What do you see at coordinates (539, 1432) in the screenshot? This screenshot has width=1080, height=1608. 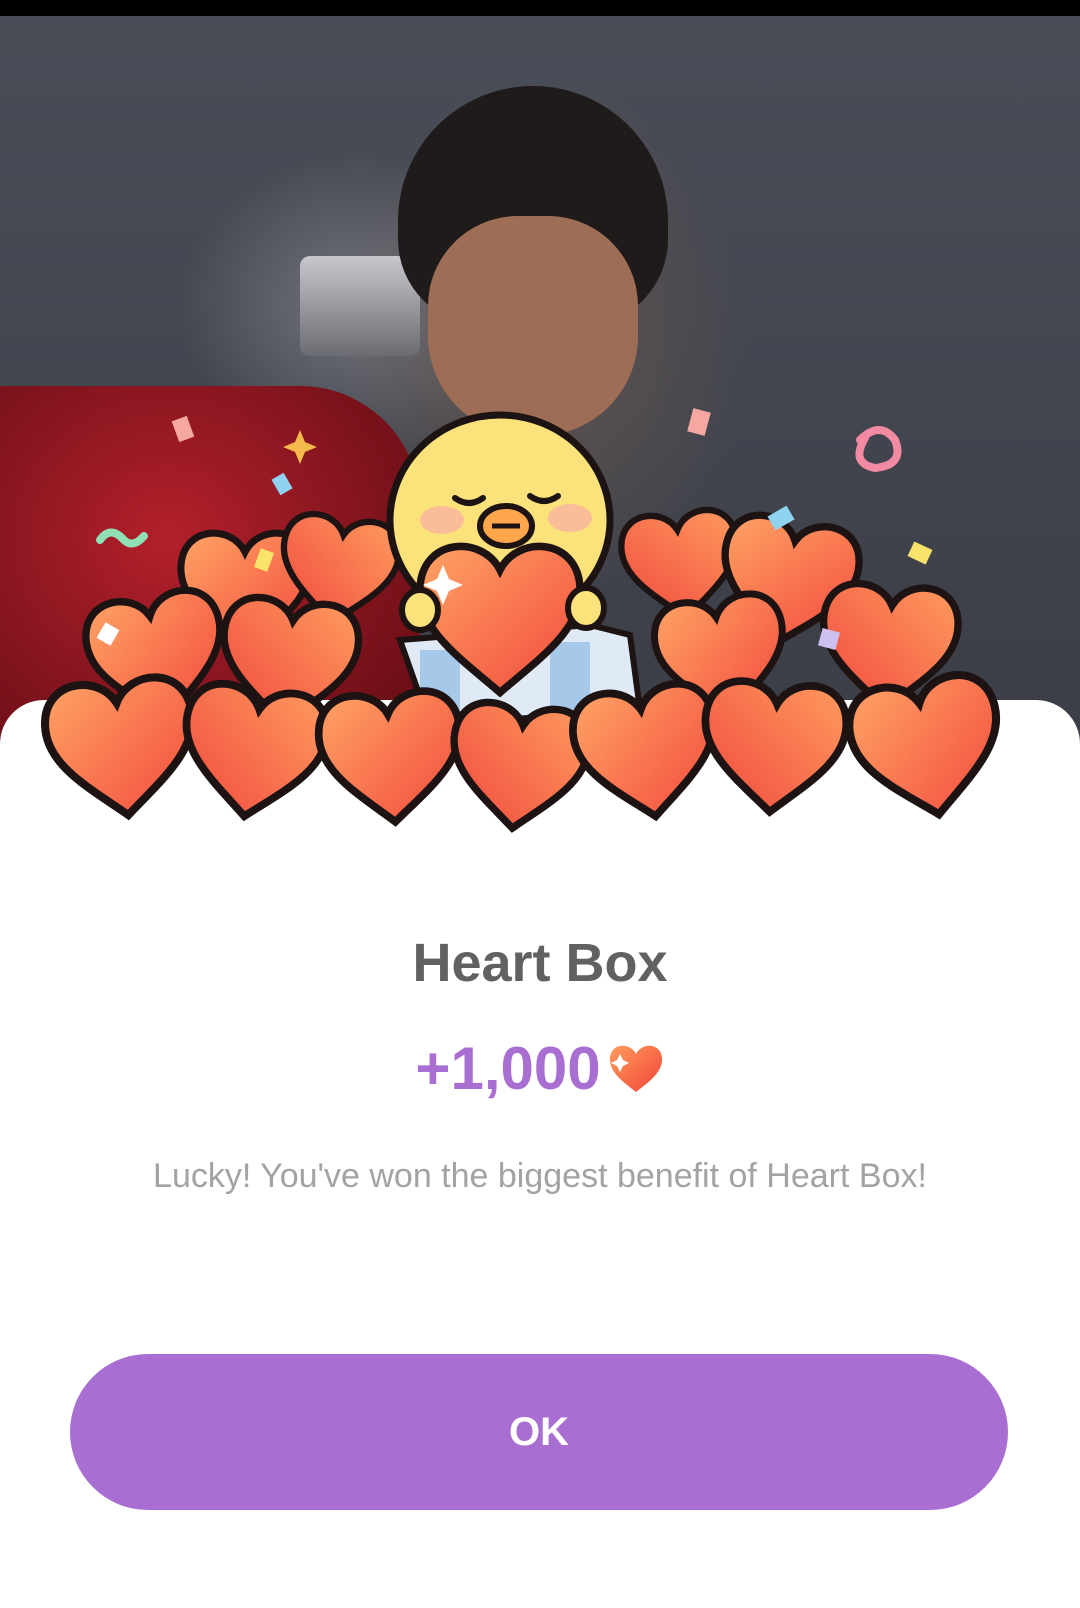 I see `ok-button: OK` at bounding box center [539, 1432].